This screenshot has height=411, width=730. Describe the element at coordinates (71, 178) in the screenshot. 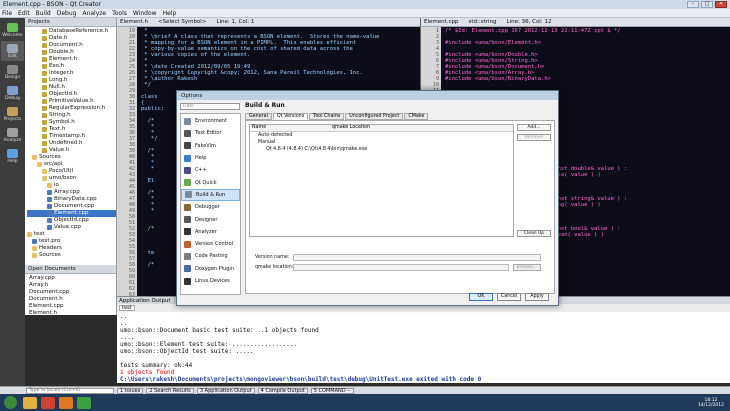

I see `tree-folder: umo/bson` at that location.